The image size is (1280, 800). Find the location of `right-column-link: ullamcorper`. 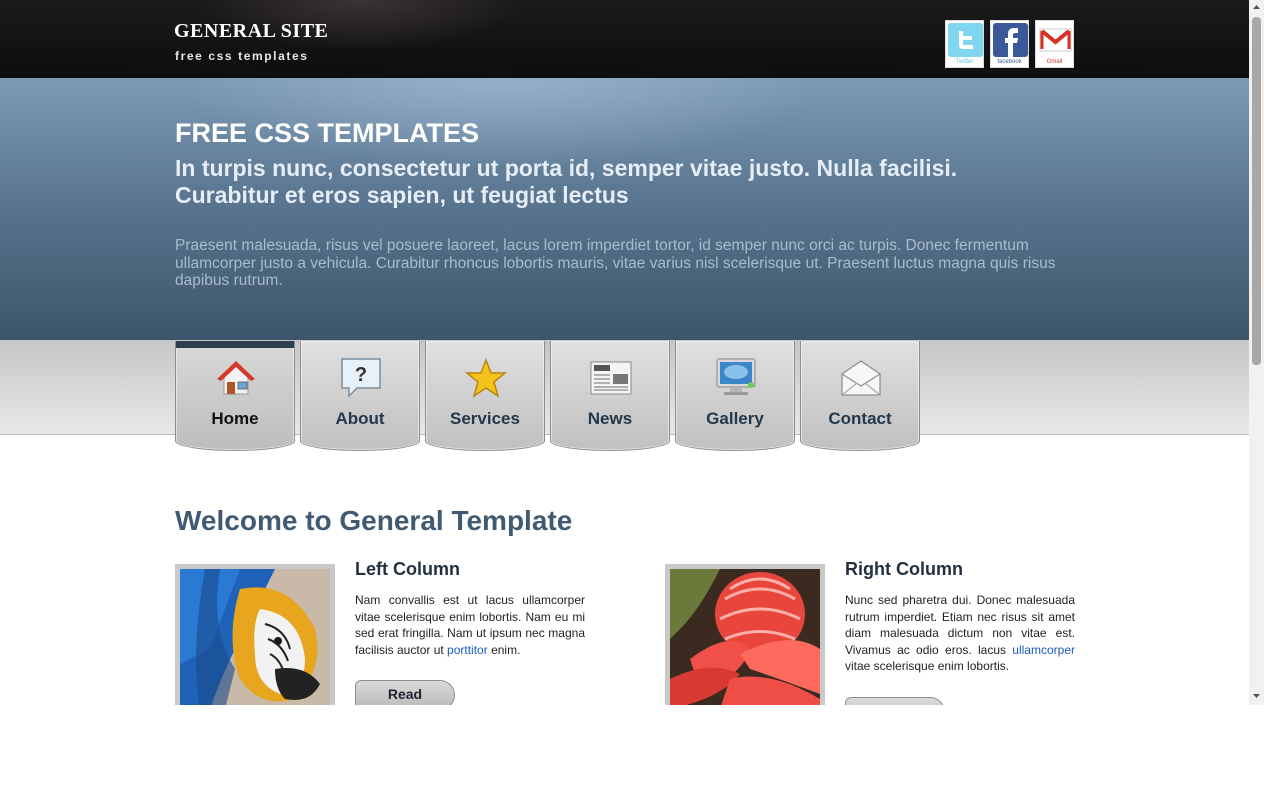

right-column-link: ullamcorper is located at coordinates (1043, 650).